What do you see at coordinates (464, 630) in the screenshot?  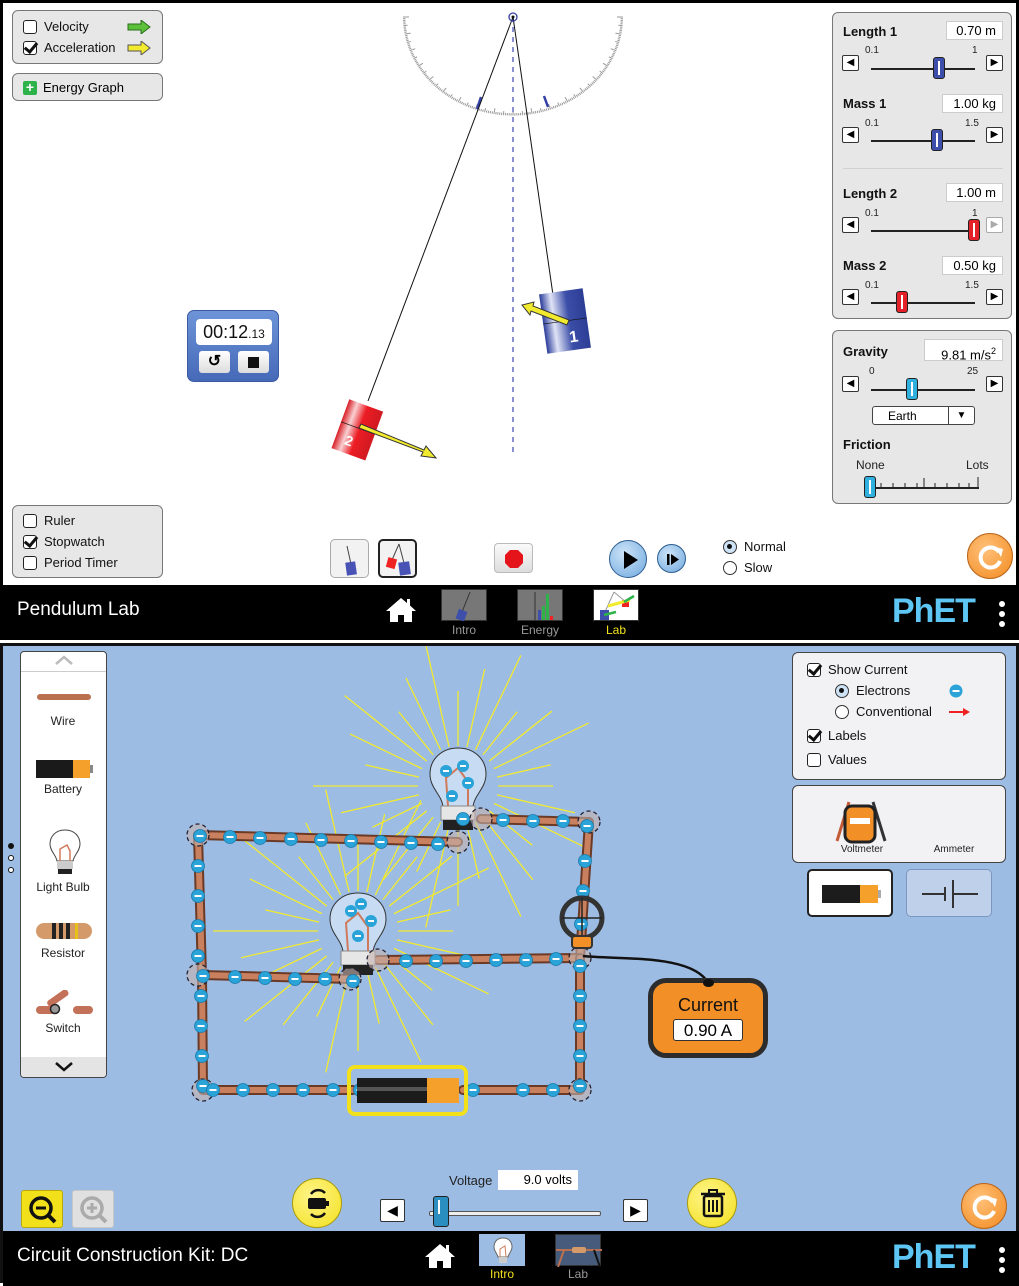 I see `nav-screen-intro-label: Intro` at bounding box center [464, 630].